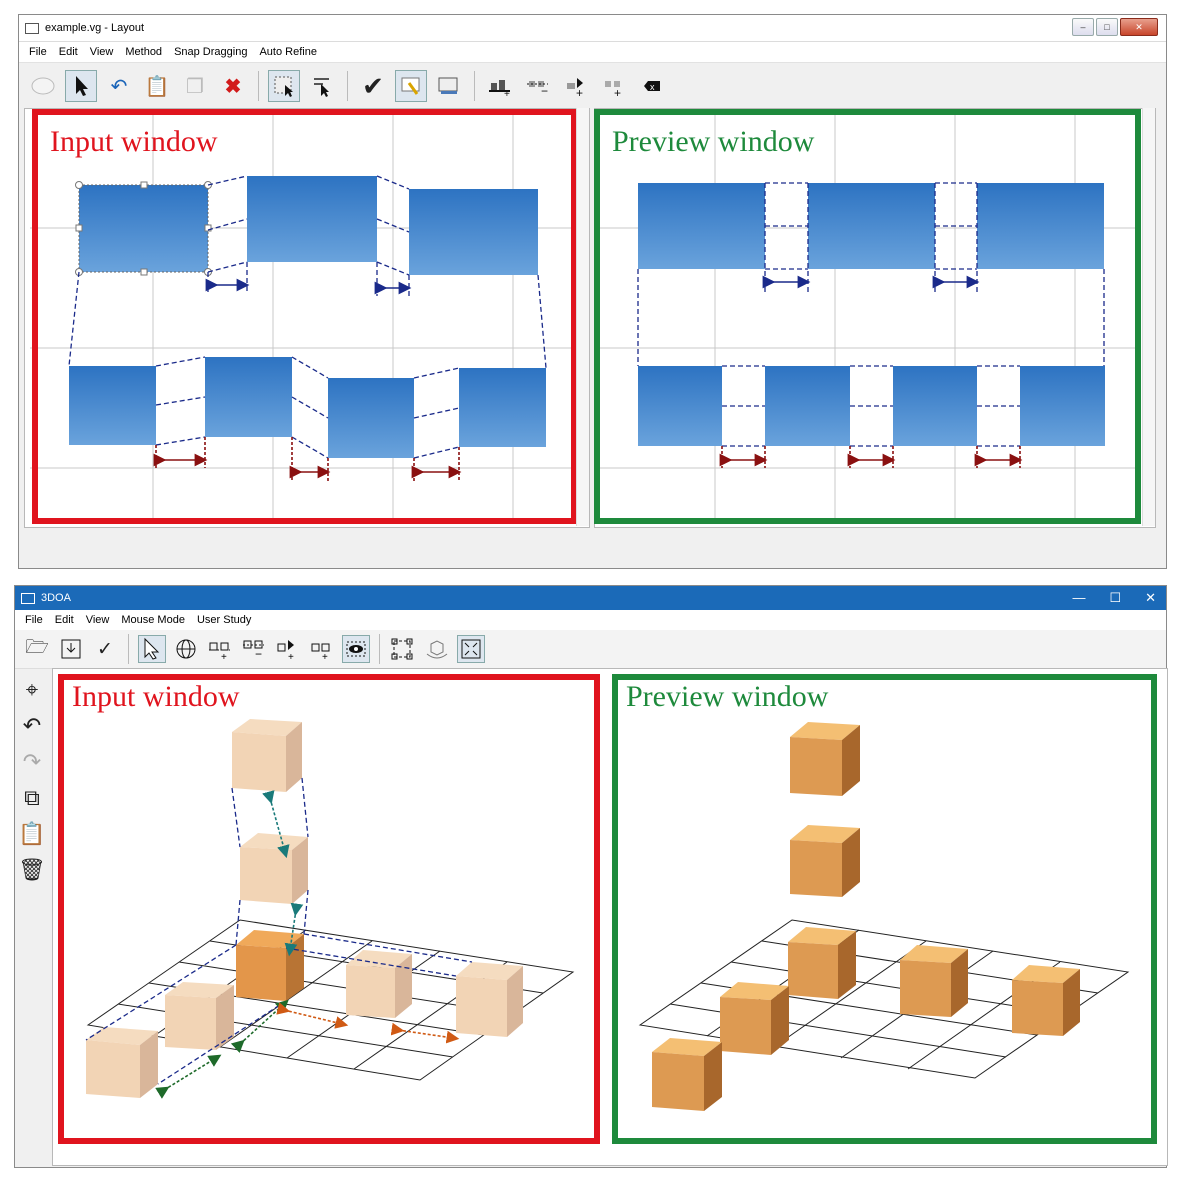  Describe the element at coordinates (727, 696) in the screenshot. I see `preview-window-label: Preview window` at that location.